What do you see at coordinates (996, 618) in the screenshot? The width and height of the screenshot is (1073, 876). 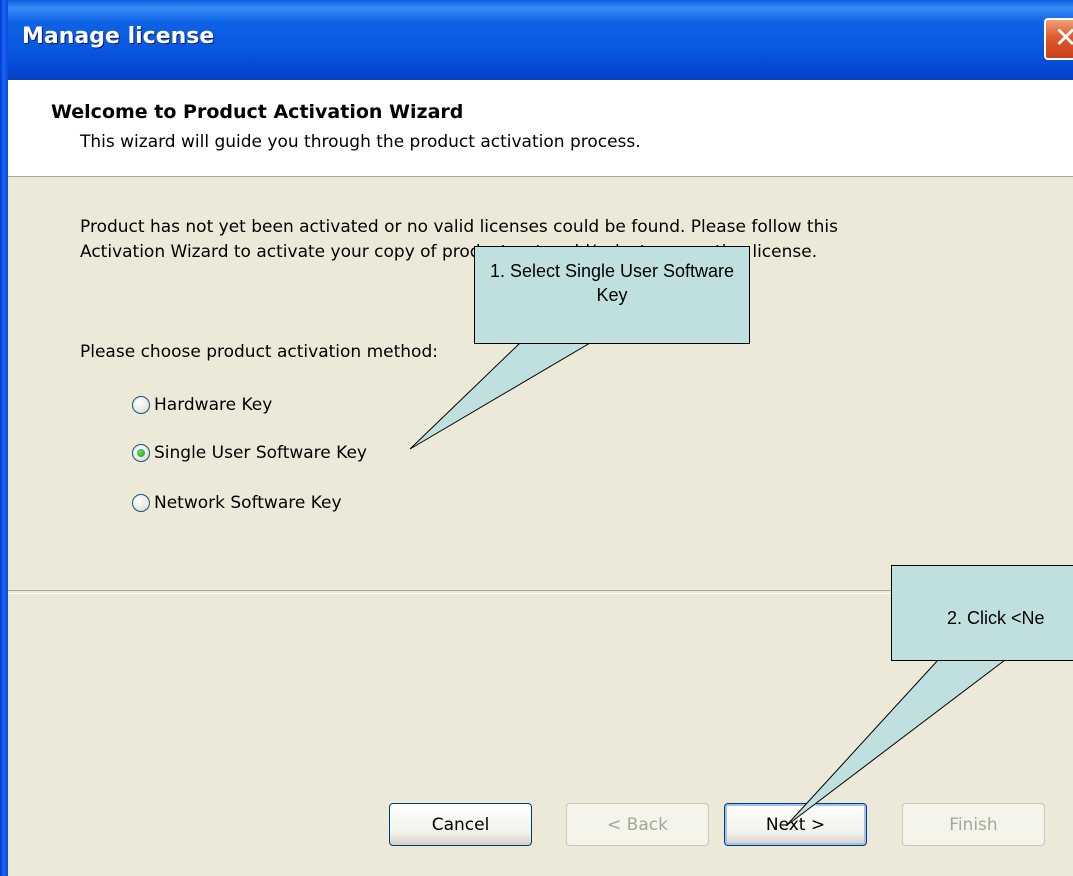 I see `callout-2-text: 2. Click <Ne` at bounding box center [996, 618].